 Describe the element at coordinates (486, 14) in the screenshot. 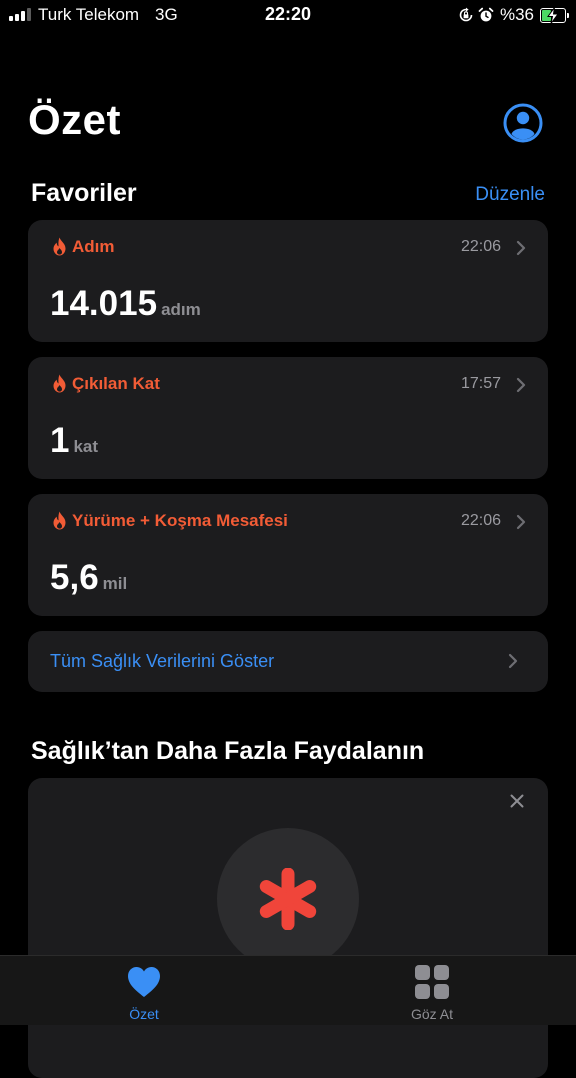

I see `alarm-icon` at that location.